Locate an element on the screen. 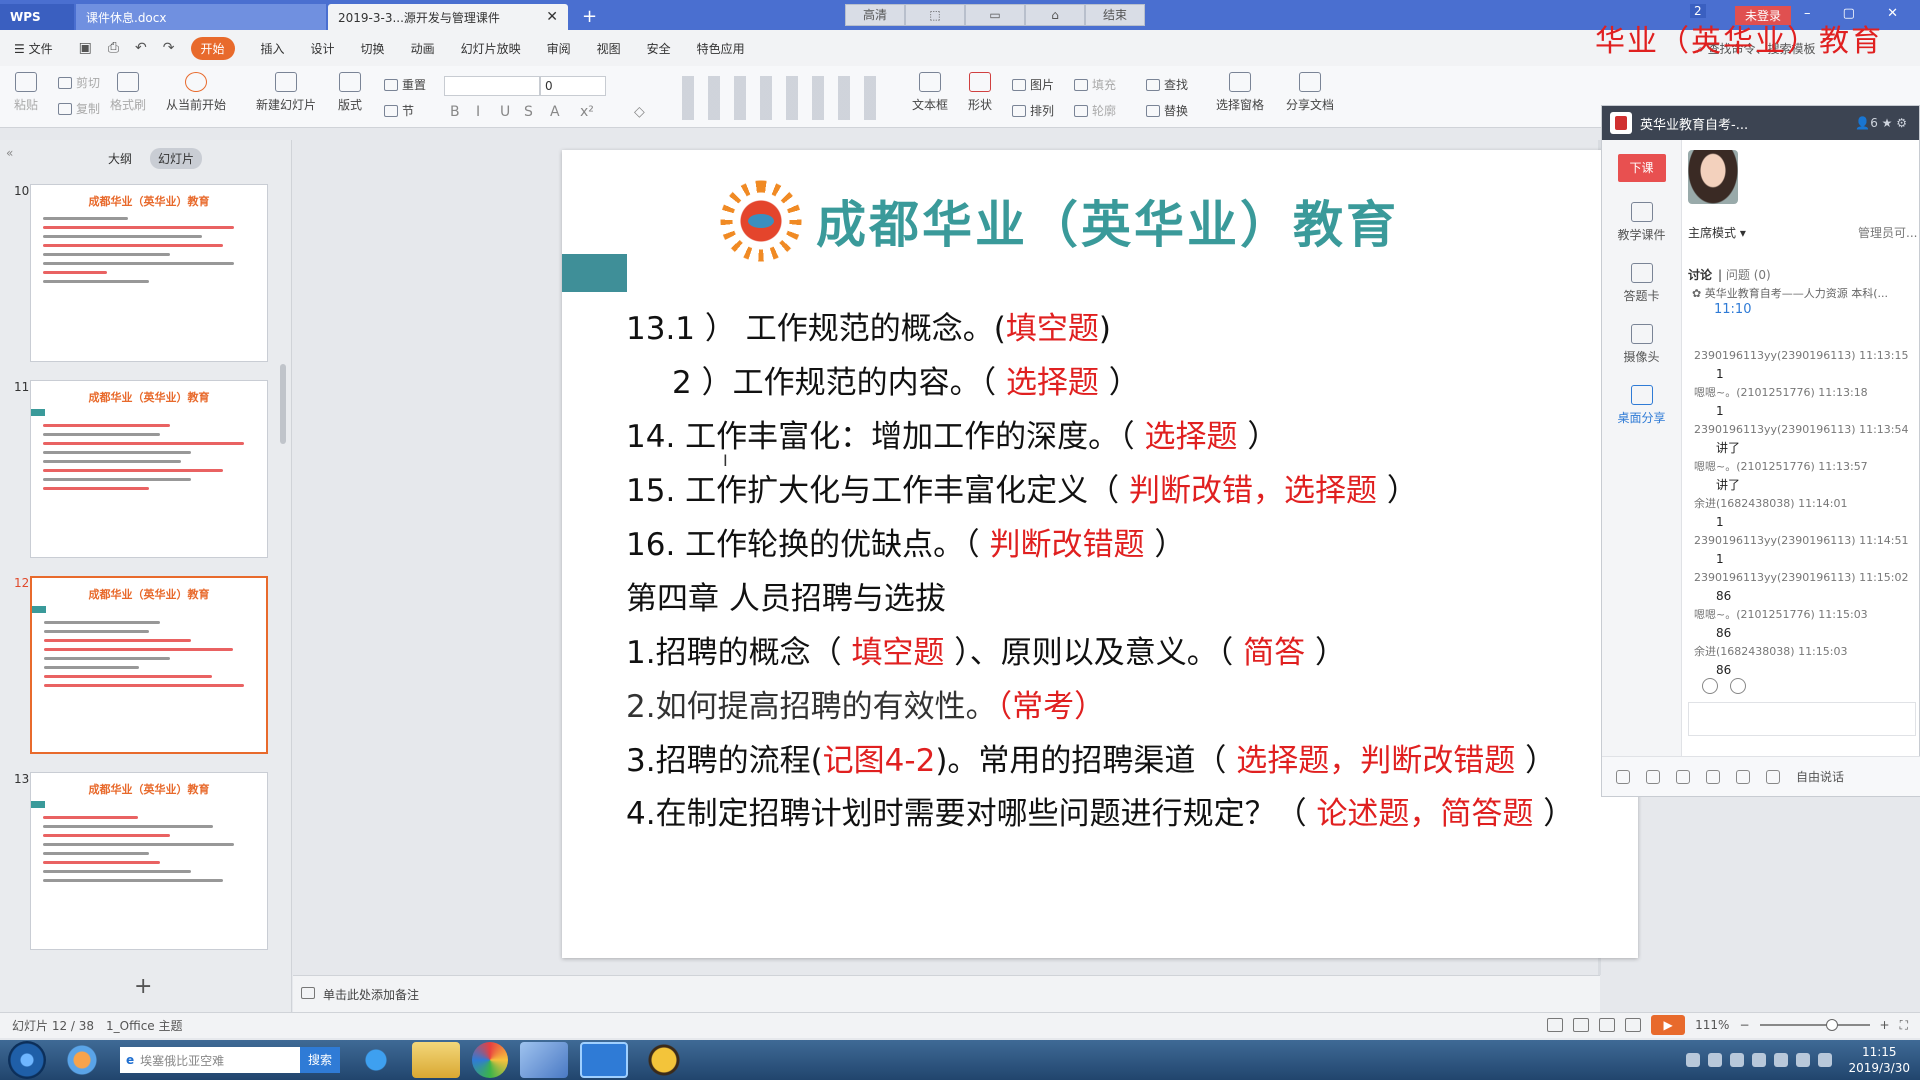 This screenshot has height=1080, width=1920. colorful-app-icon is located at coordinates (490, 1060).